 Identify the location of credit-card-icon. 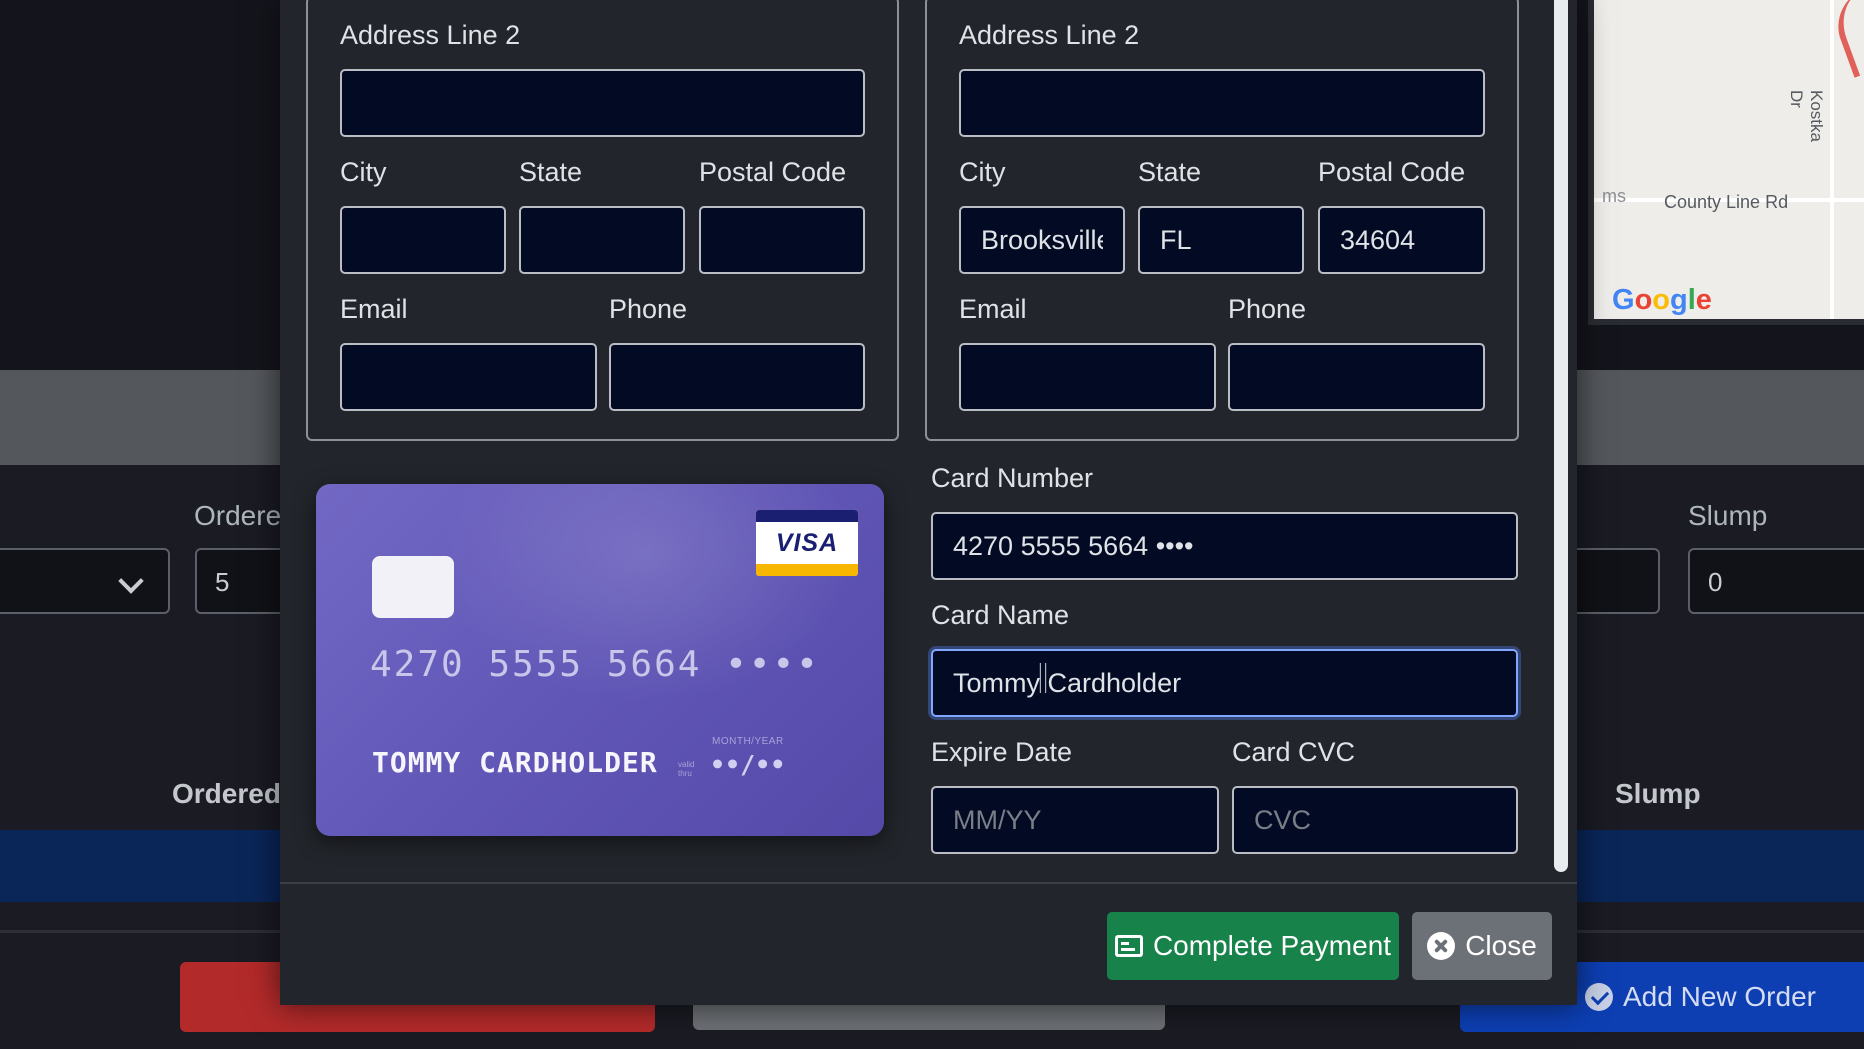
(1128, 946).